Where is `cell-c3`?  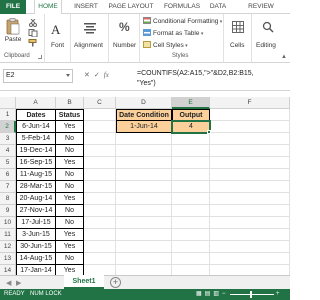
cell-c3 is located at coordinates (100, 139).